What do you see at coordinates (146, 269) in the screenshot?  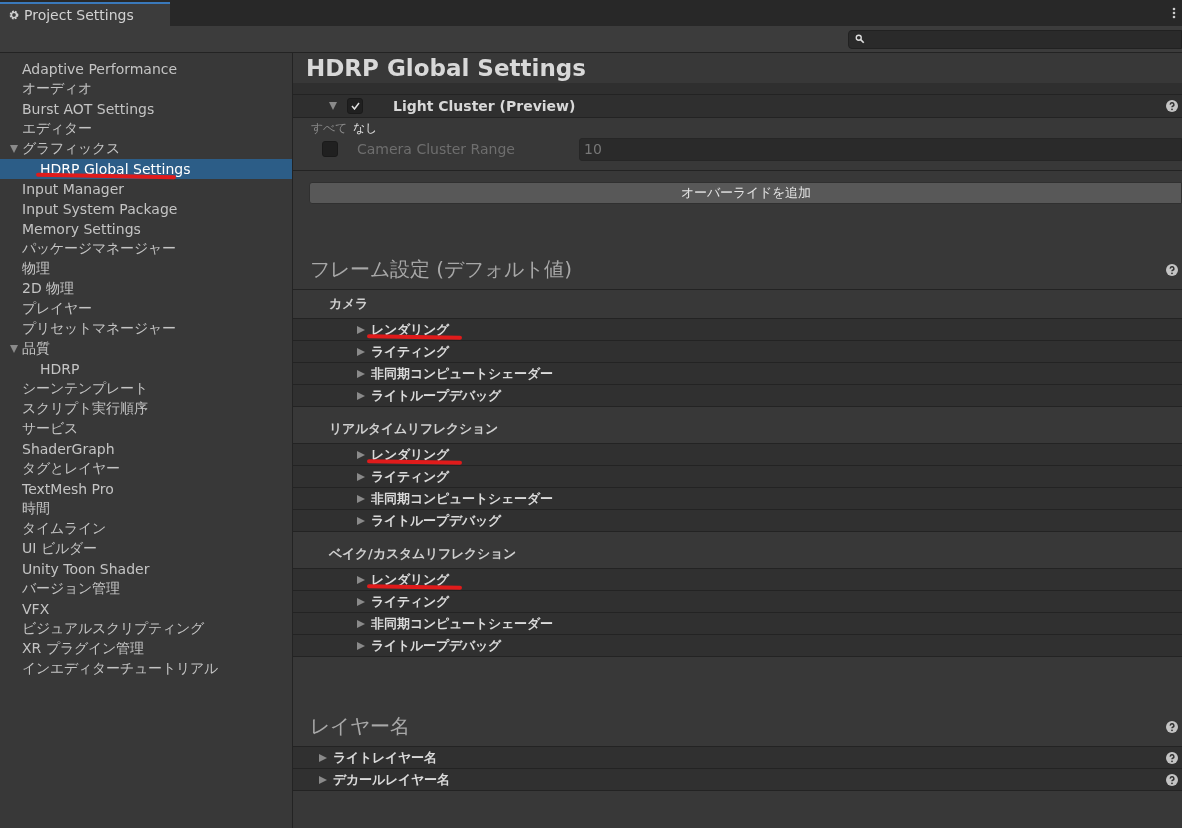 I see `sidebar-item: 物理` at bounding box center [146, 269].